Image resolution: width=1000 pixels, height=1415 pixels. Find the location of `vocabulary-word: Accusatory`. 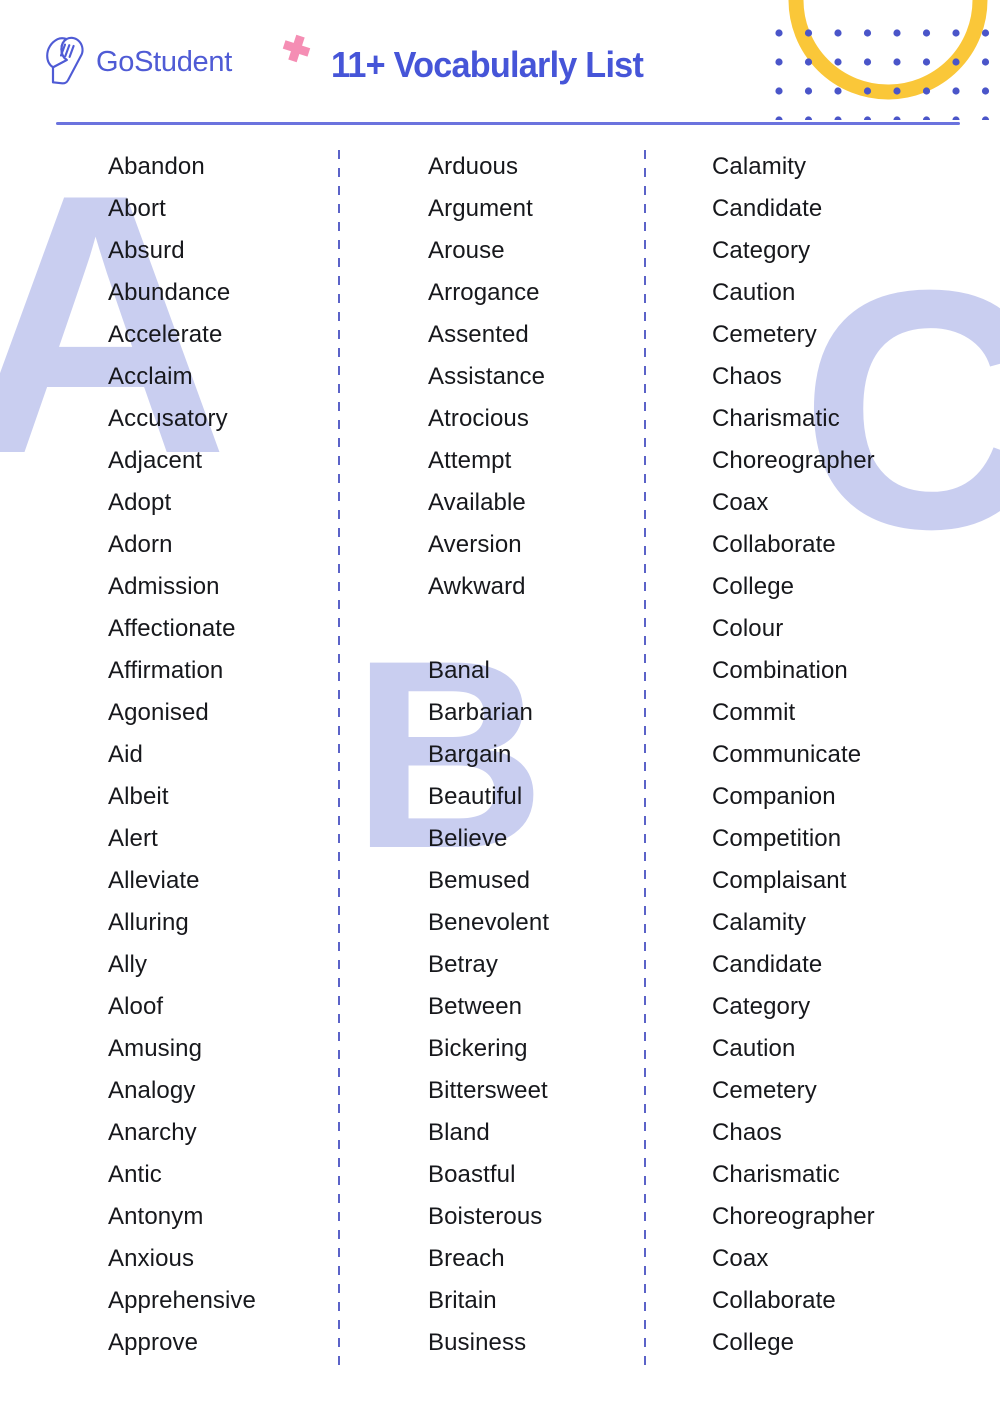

vocabulary-word: Accusatory is located at coordinates (168, 418).